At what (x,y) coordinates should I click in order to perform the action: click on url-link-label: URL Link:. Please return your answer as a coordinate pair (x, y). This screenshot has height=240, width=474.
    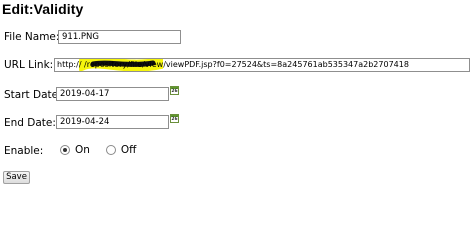
    Looking at the image, I should click on (29, 65).